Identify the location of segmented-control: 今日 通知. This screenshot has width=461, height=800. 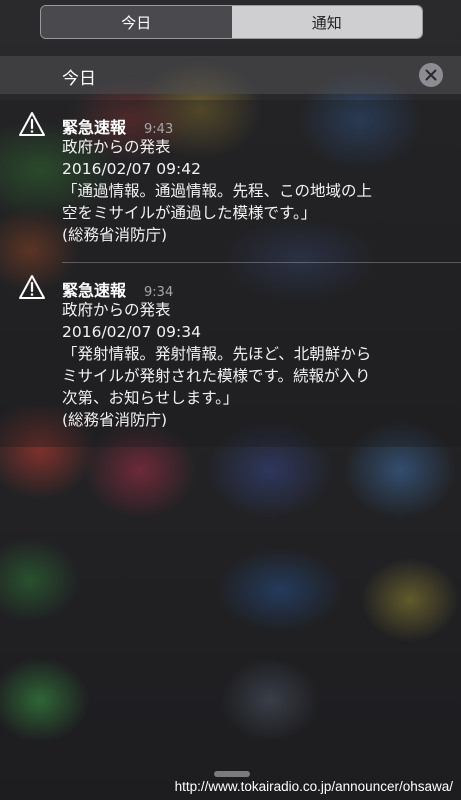
(231, 22).